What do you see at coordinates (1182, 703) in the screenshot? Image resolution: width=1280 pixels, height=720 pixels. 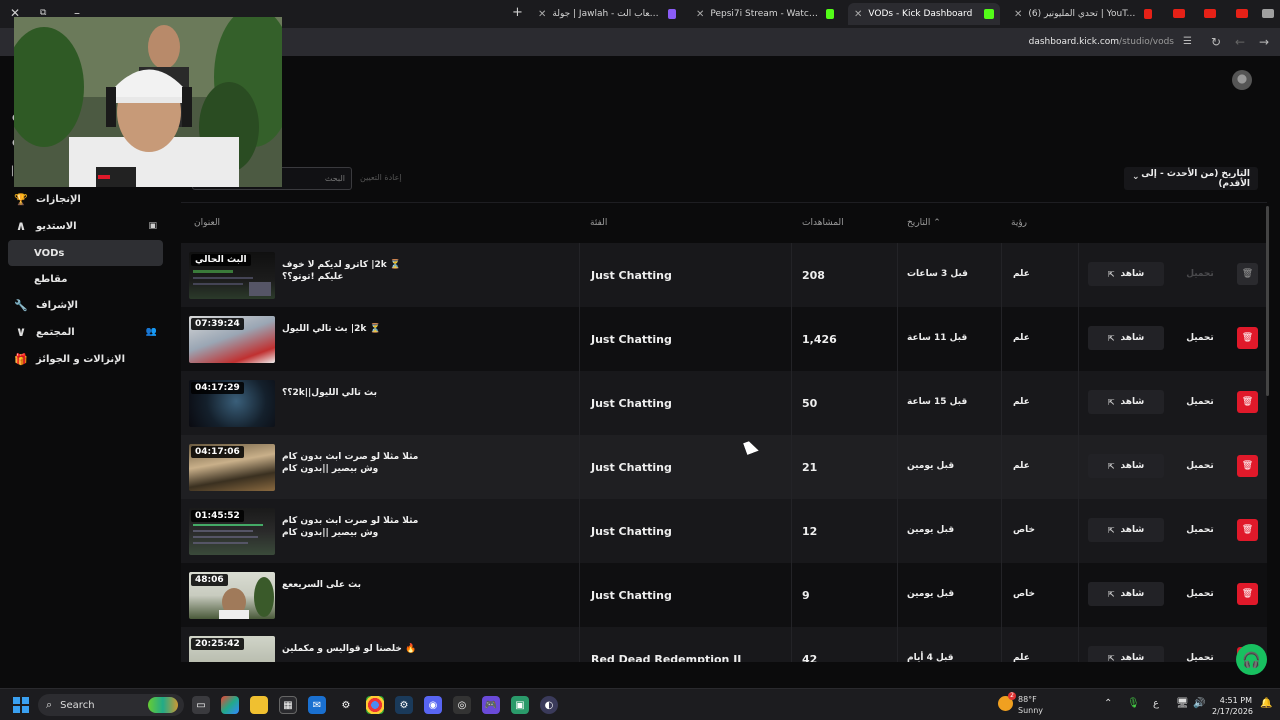 I see `network-icon: 🖥` at bounding box center [1182, 703].